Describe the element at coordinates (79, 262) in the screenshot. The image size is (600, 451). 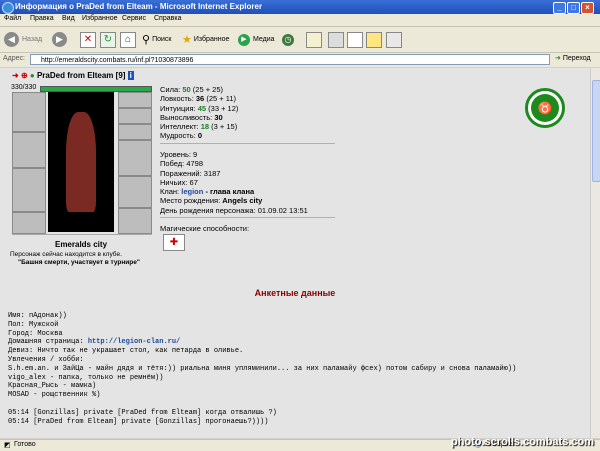
I see `location-detail: "Башня смерти, участвует в турнире"` at that location.